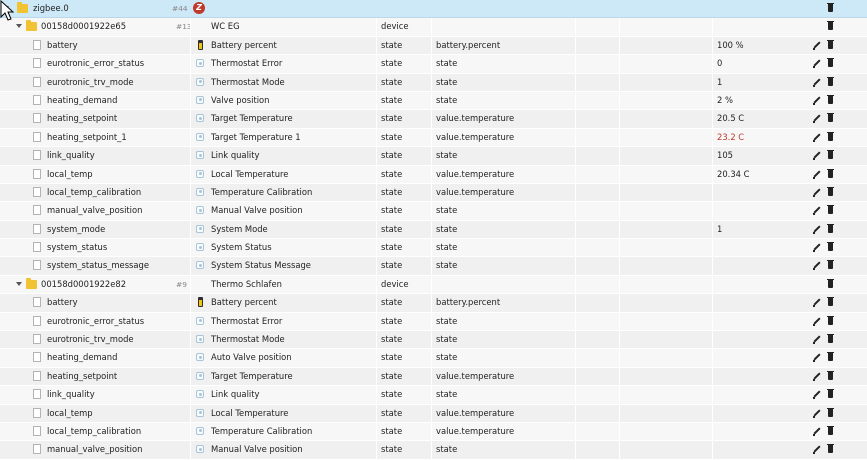 This screenshot has height=460, width=867. Describe the element at coordinates (433, 230) in the screenshot. I see `state-row: system_mode System Mode state state 1` at that location.